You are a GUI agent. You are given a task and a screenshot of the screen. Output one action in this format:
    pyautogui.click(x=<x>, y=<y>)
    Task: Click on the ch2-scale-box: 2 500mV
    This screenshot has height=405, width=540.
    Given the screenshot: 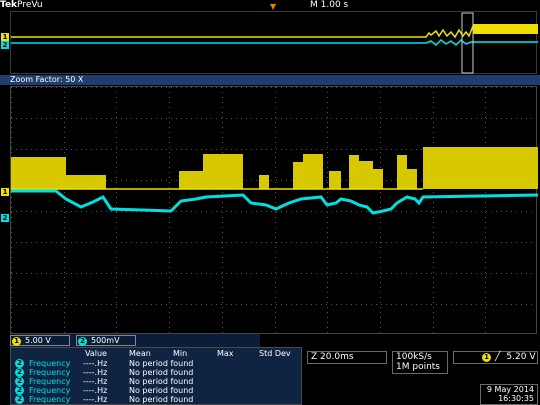 What is the action you would take?
    pyautogui.click(x=106, y=340)
    